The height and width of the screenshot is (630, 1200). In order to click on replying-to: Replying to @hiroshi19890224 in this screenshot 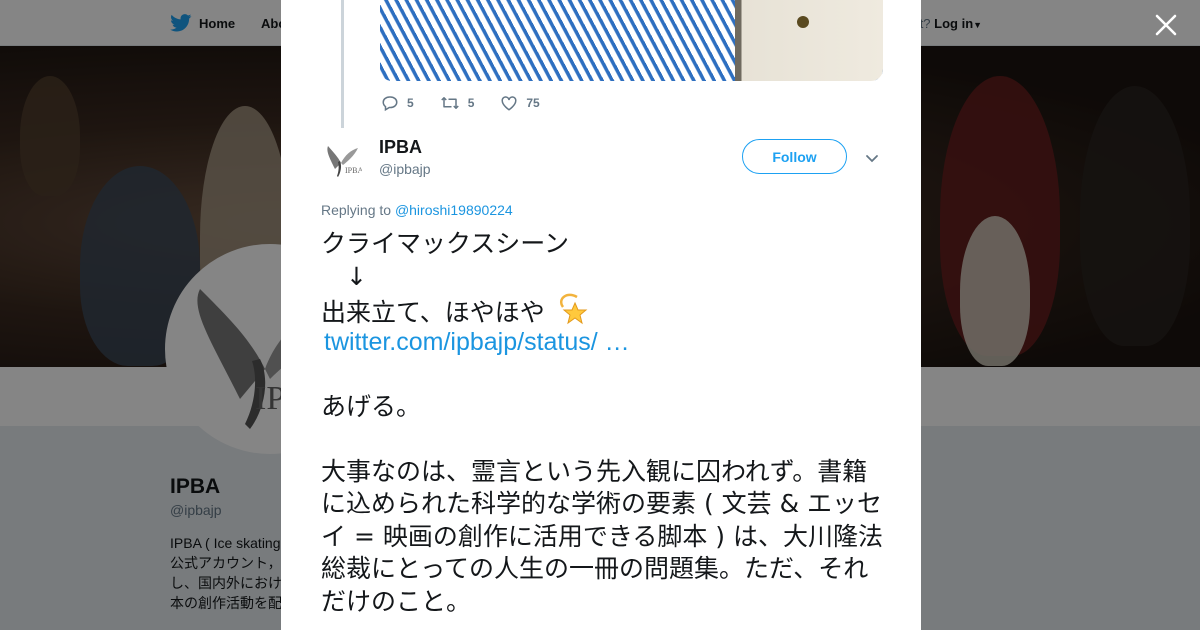, I will do `click(417, 210)`.